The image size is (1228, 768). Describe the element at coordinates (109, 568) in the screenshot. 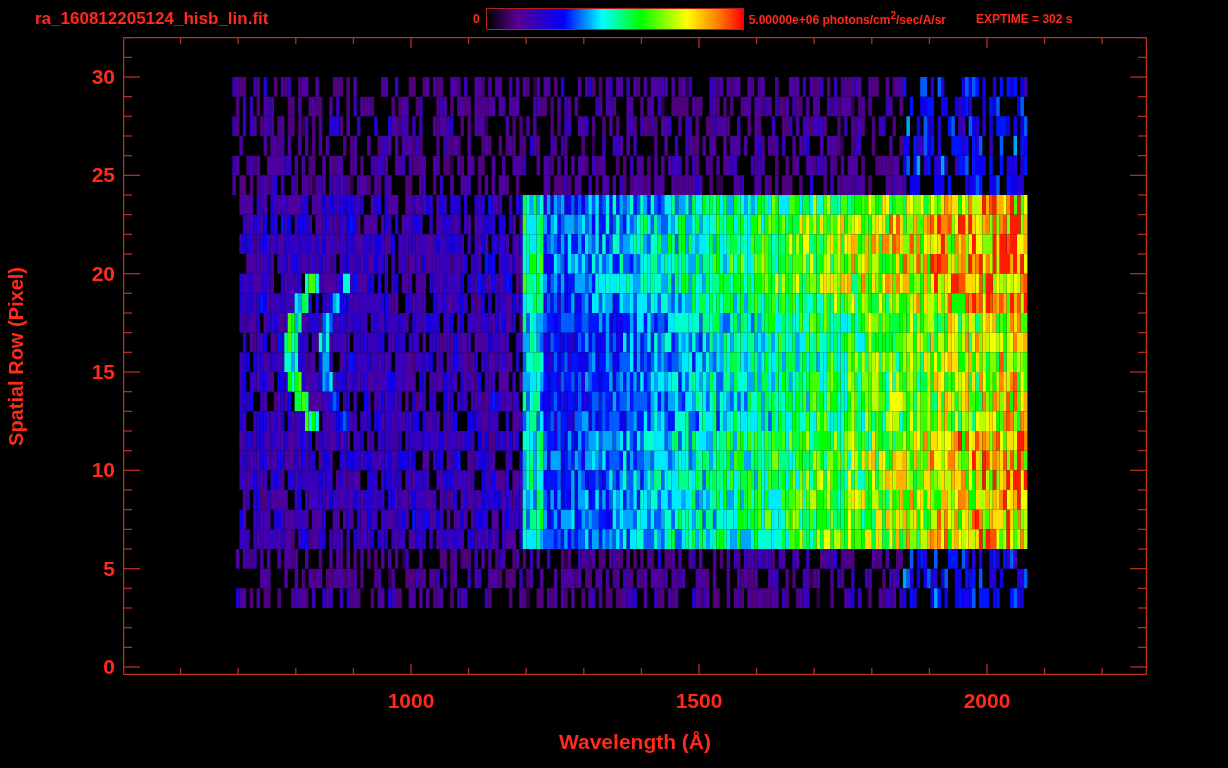

I see `y-tick-label: 5` at that location.